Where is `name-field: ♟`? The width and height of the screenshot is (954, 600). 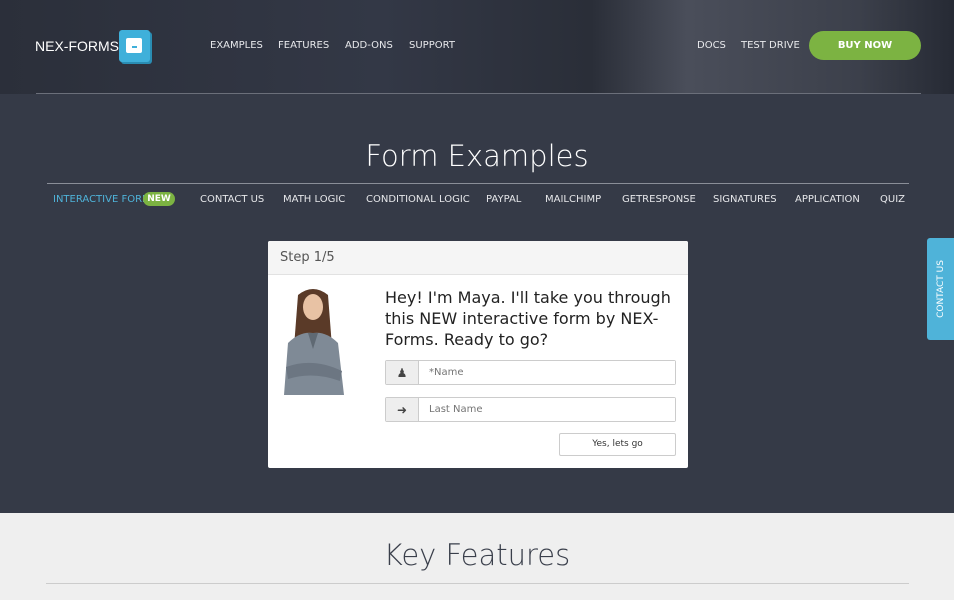 name-field: ♟ is located at coordinates (530, 372).